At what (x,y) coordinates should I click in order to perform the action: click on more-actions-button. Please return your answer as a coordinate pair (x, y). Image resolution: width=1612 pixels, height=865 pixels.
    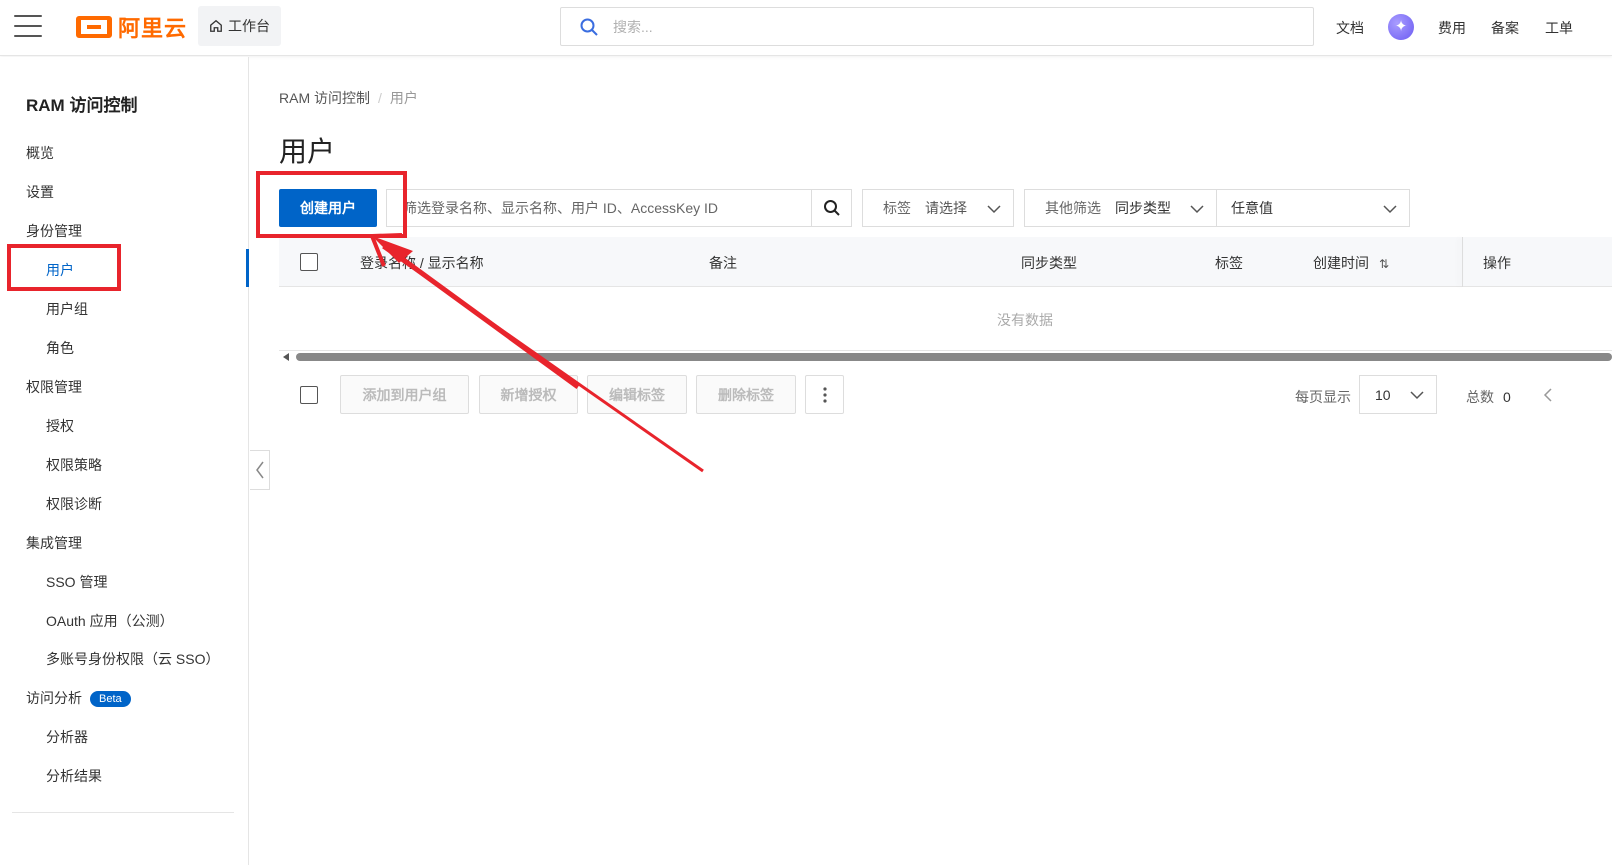
    Looking at the image, I should click on (824, 394).